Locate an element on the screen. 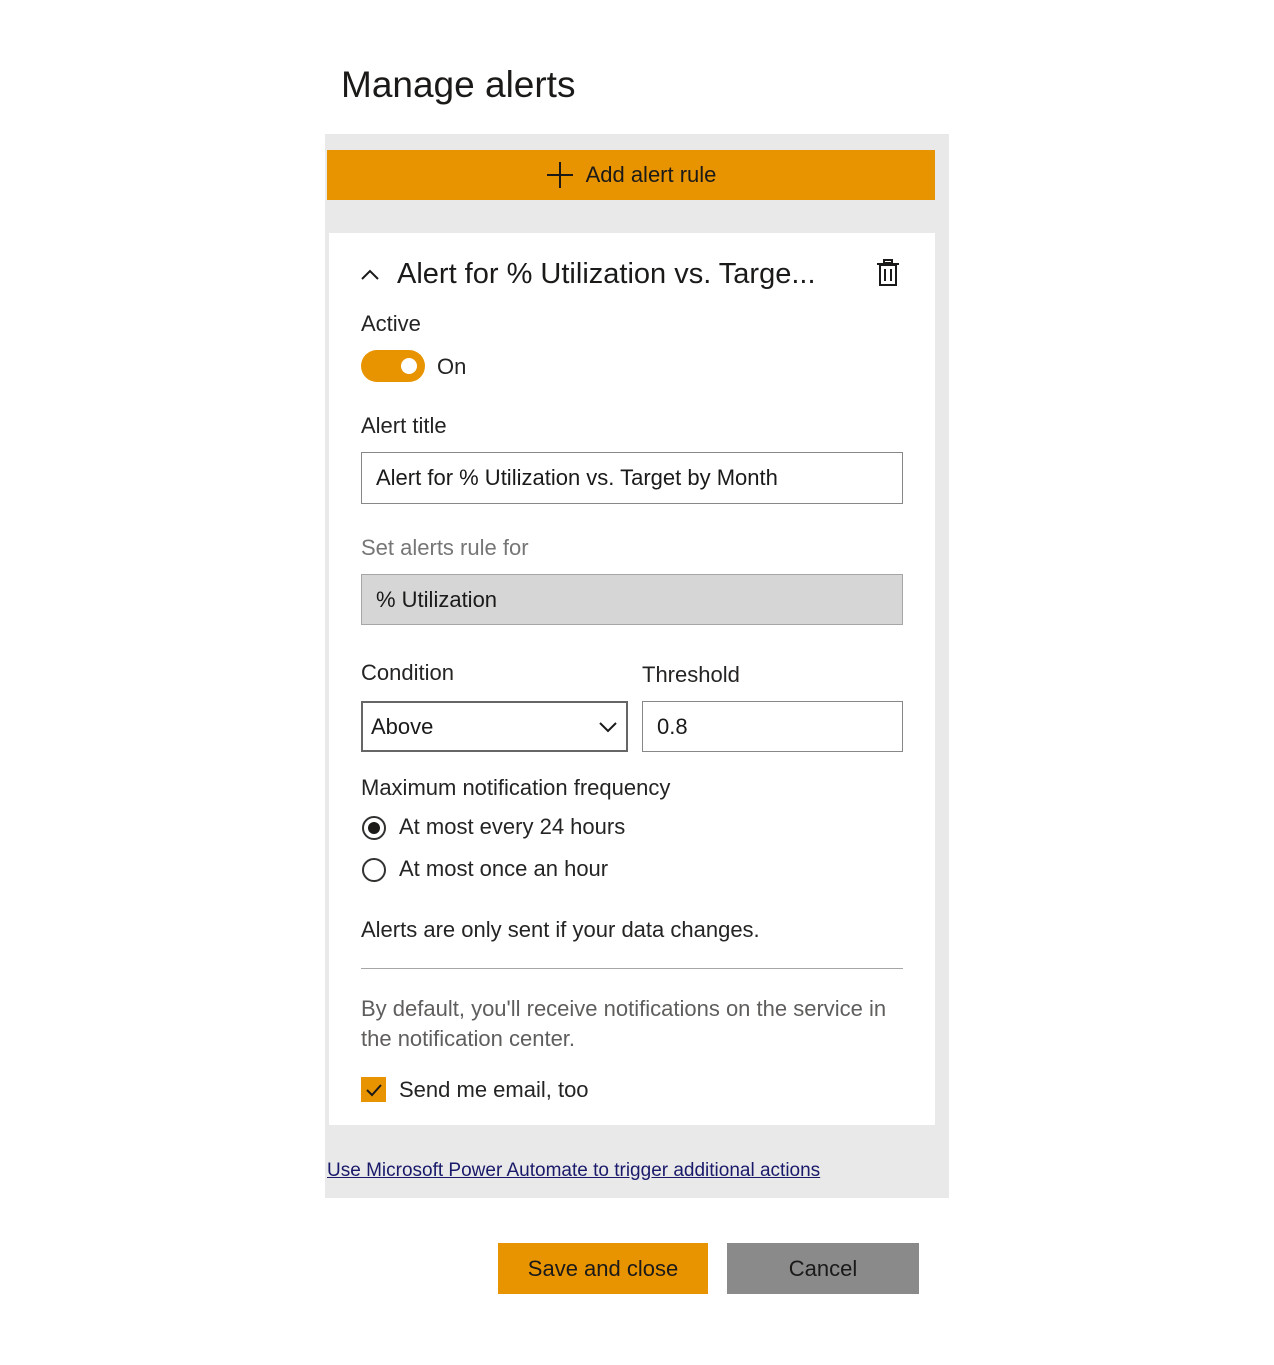  frequency-option-once-hour: At most once an hour is located at coordinates (503, 869).